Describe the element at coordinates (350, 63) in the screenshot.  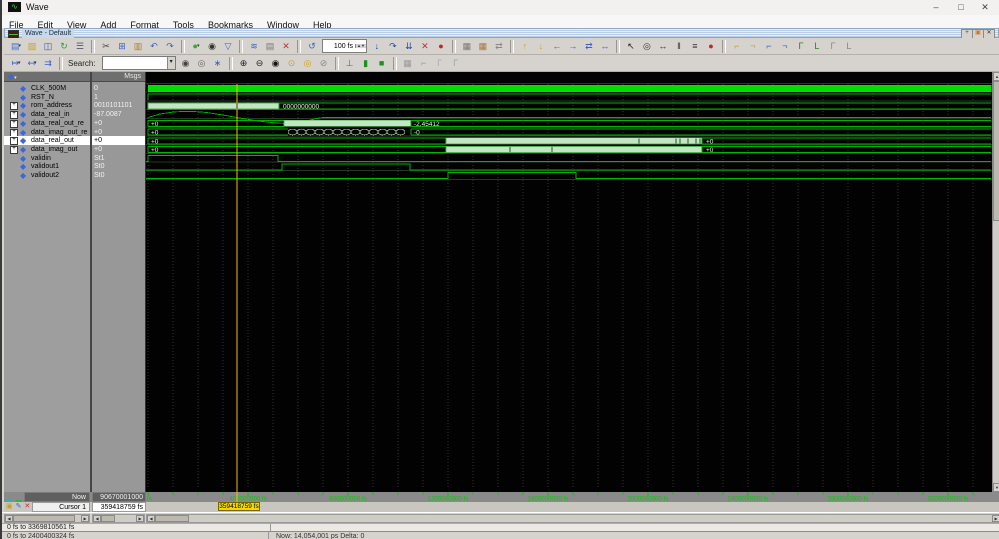
I see `expanded-time-off-button: ⊥` at that location.